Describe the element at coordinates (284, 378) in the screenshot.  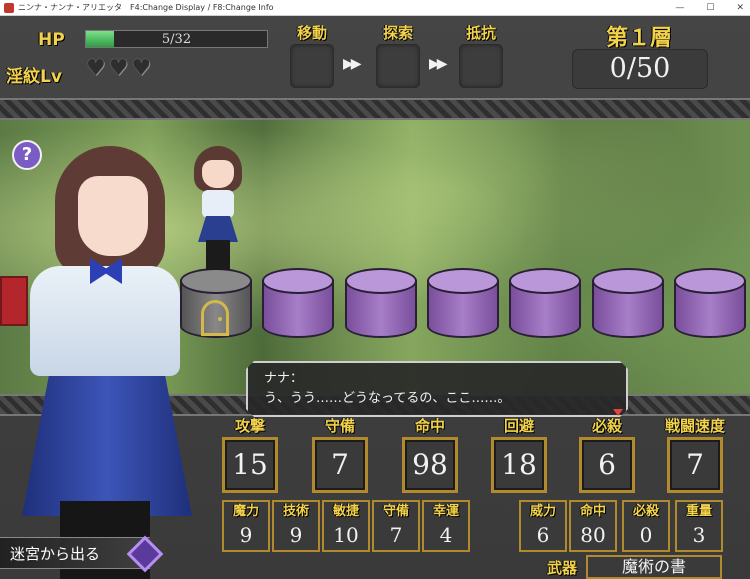
I see `dialog-speaker: ナナ：` at that location.